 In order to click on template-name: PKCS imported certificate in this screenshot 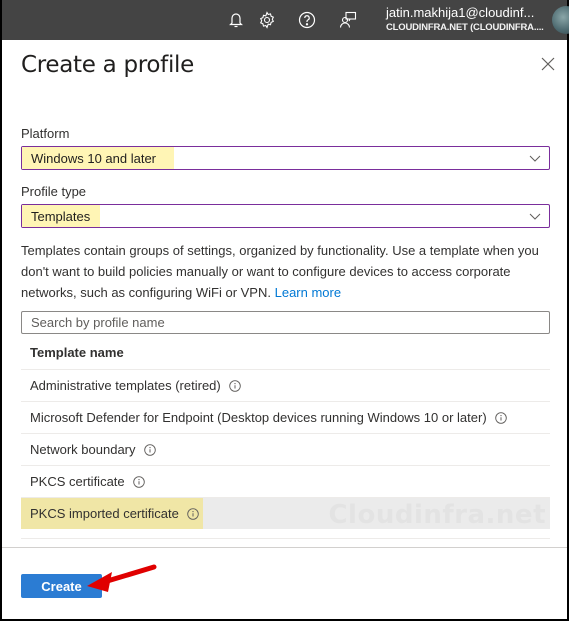, I will do `click(104, 513)`.